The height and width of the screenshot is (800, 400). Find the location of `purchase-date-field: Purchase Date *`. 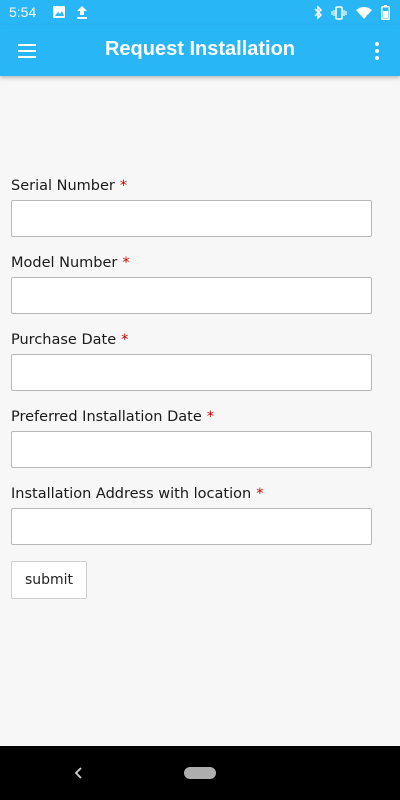

purchase-date-field: Purchase Date * is located at coordinates (191, 369).